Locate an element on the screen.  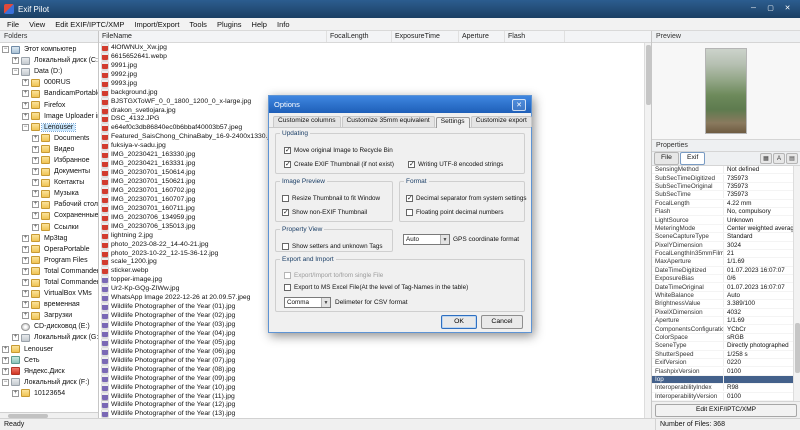
property-row-subsectimedigitized: SubSecTimeDigitized 735973 is located at coordinates (722, 178).